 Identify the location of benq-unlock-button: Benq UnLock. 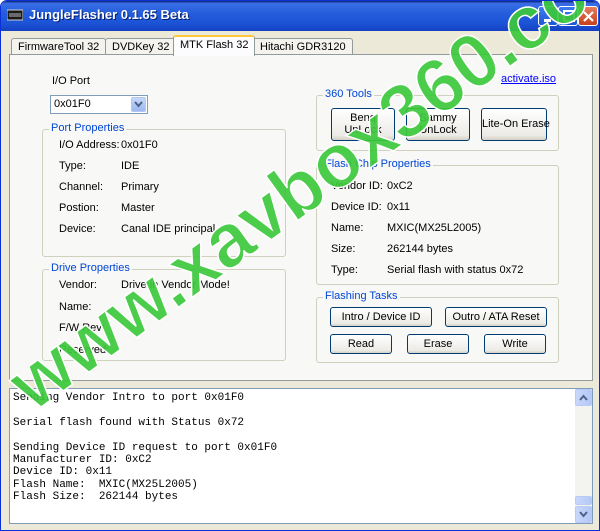
(363, 124).